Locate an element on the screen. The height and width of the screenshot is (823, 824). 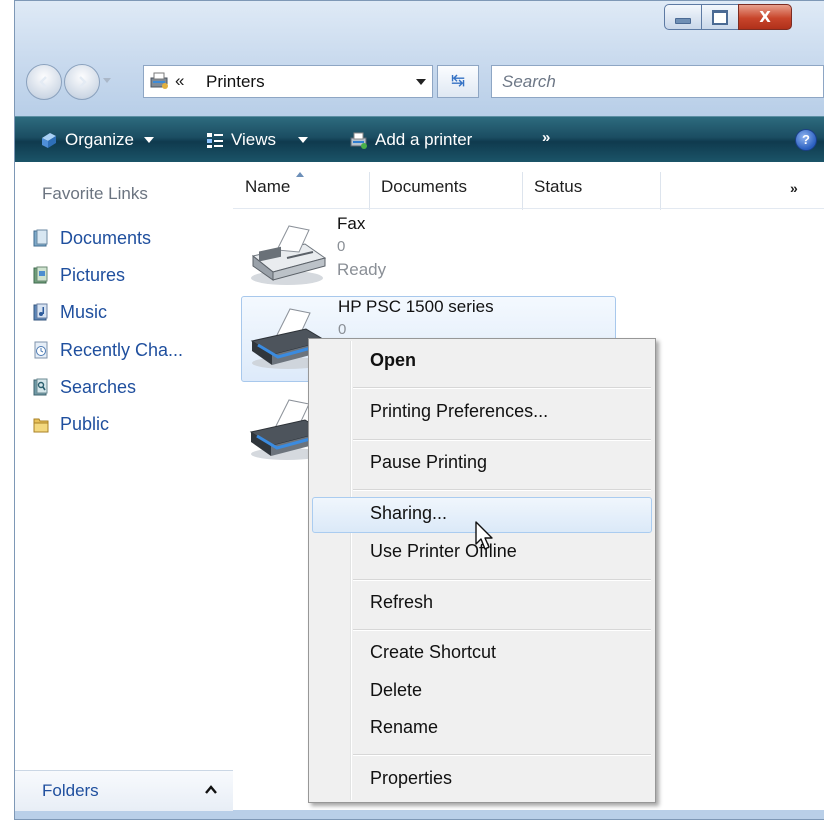
back-button is located at coordinates (44, 82).